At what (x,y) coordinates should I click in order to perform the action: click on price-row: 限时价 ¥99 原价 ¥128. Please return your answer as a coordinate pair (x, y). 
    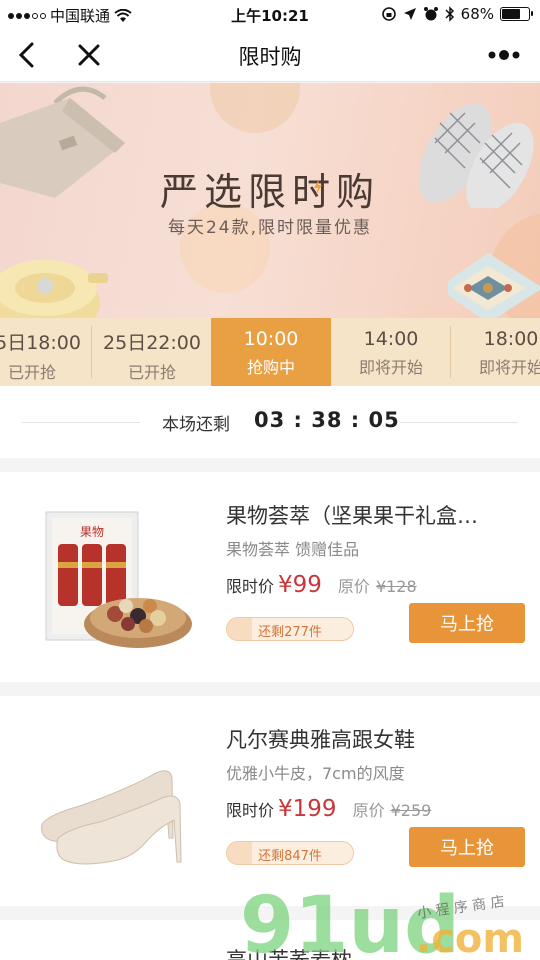
    Looking at the image, I should click on (321, 585).